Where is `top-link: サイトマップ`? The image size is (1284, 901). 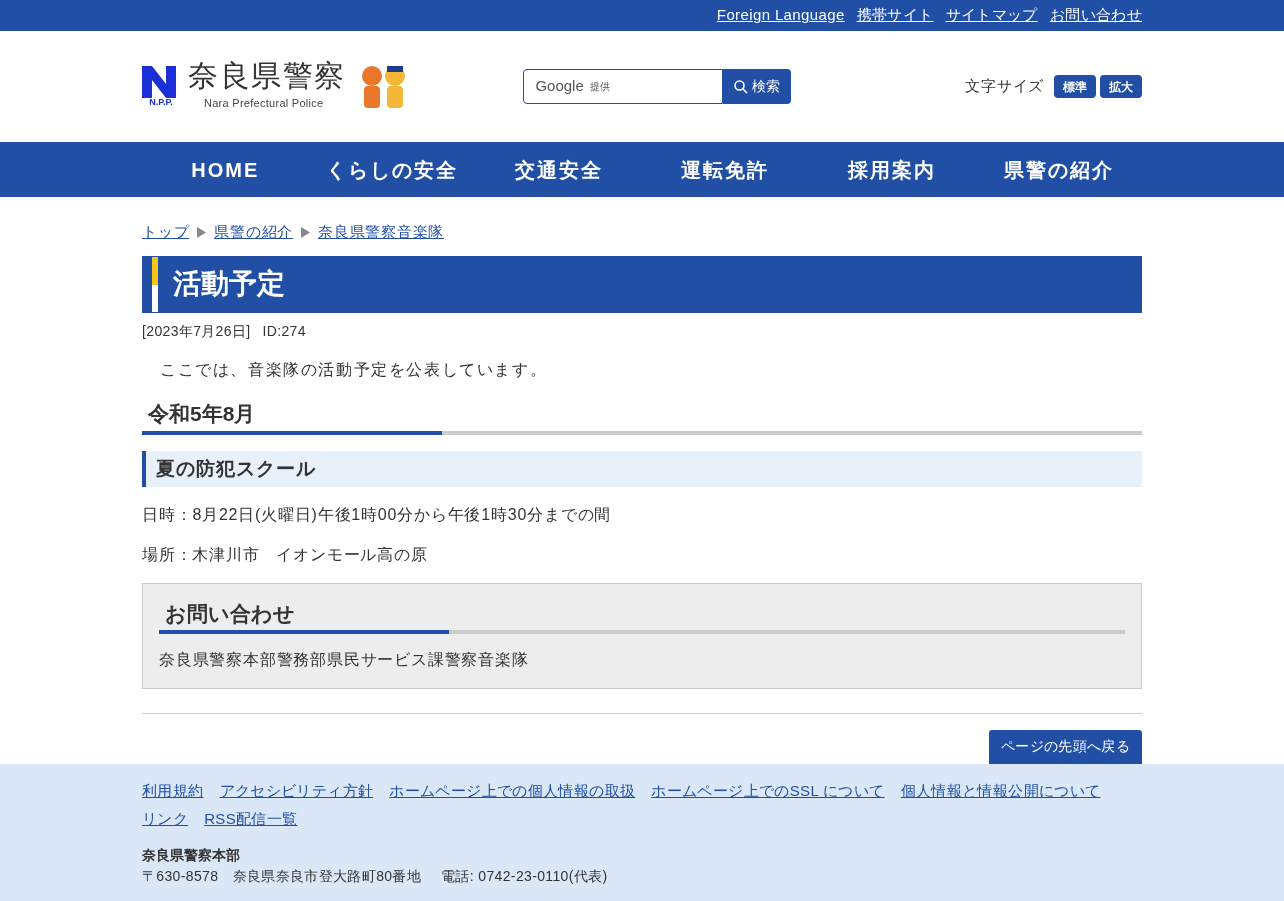
top-link: サイトマップ is located at coordinates (991, 15).